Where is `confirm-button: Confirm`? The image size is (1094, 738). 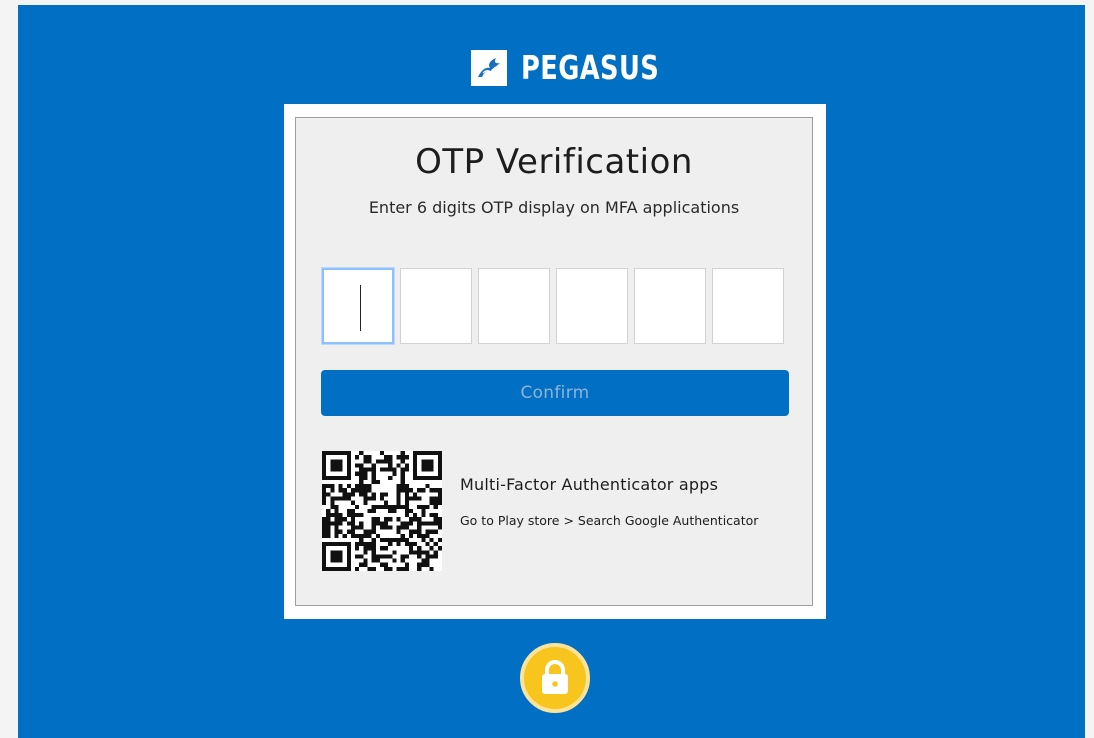
confirm-button: Confirm is located at coordinates (555, 393).